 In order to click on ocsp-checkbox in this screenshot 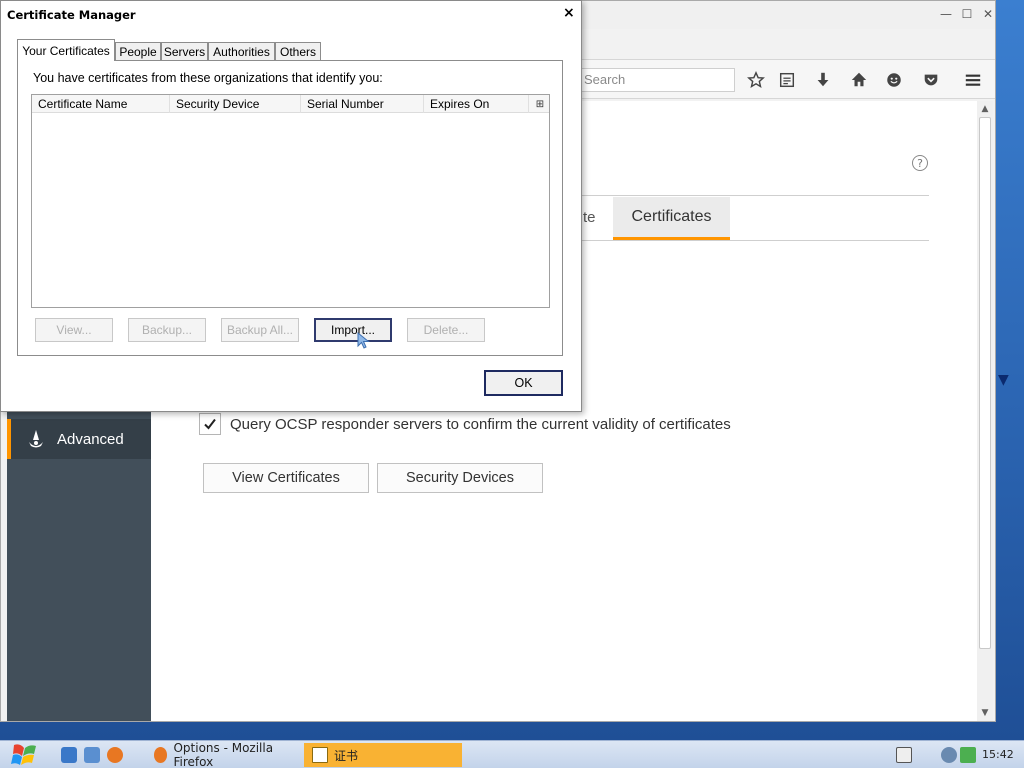, I will do `click(210, 424)`.